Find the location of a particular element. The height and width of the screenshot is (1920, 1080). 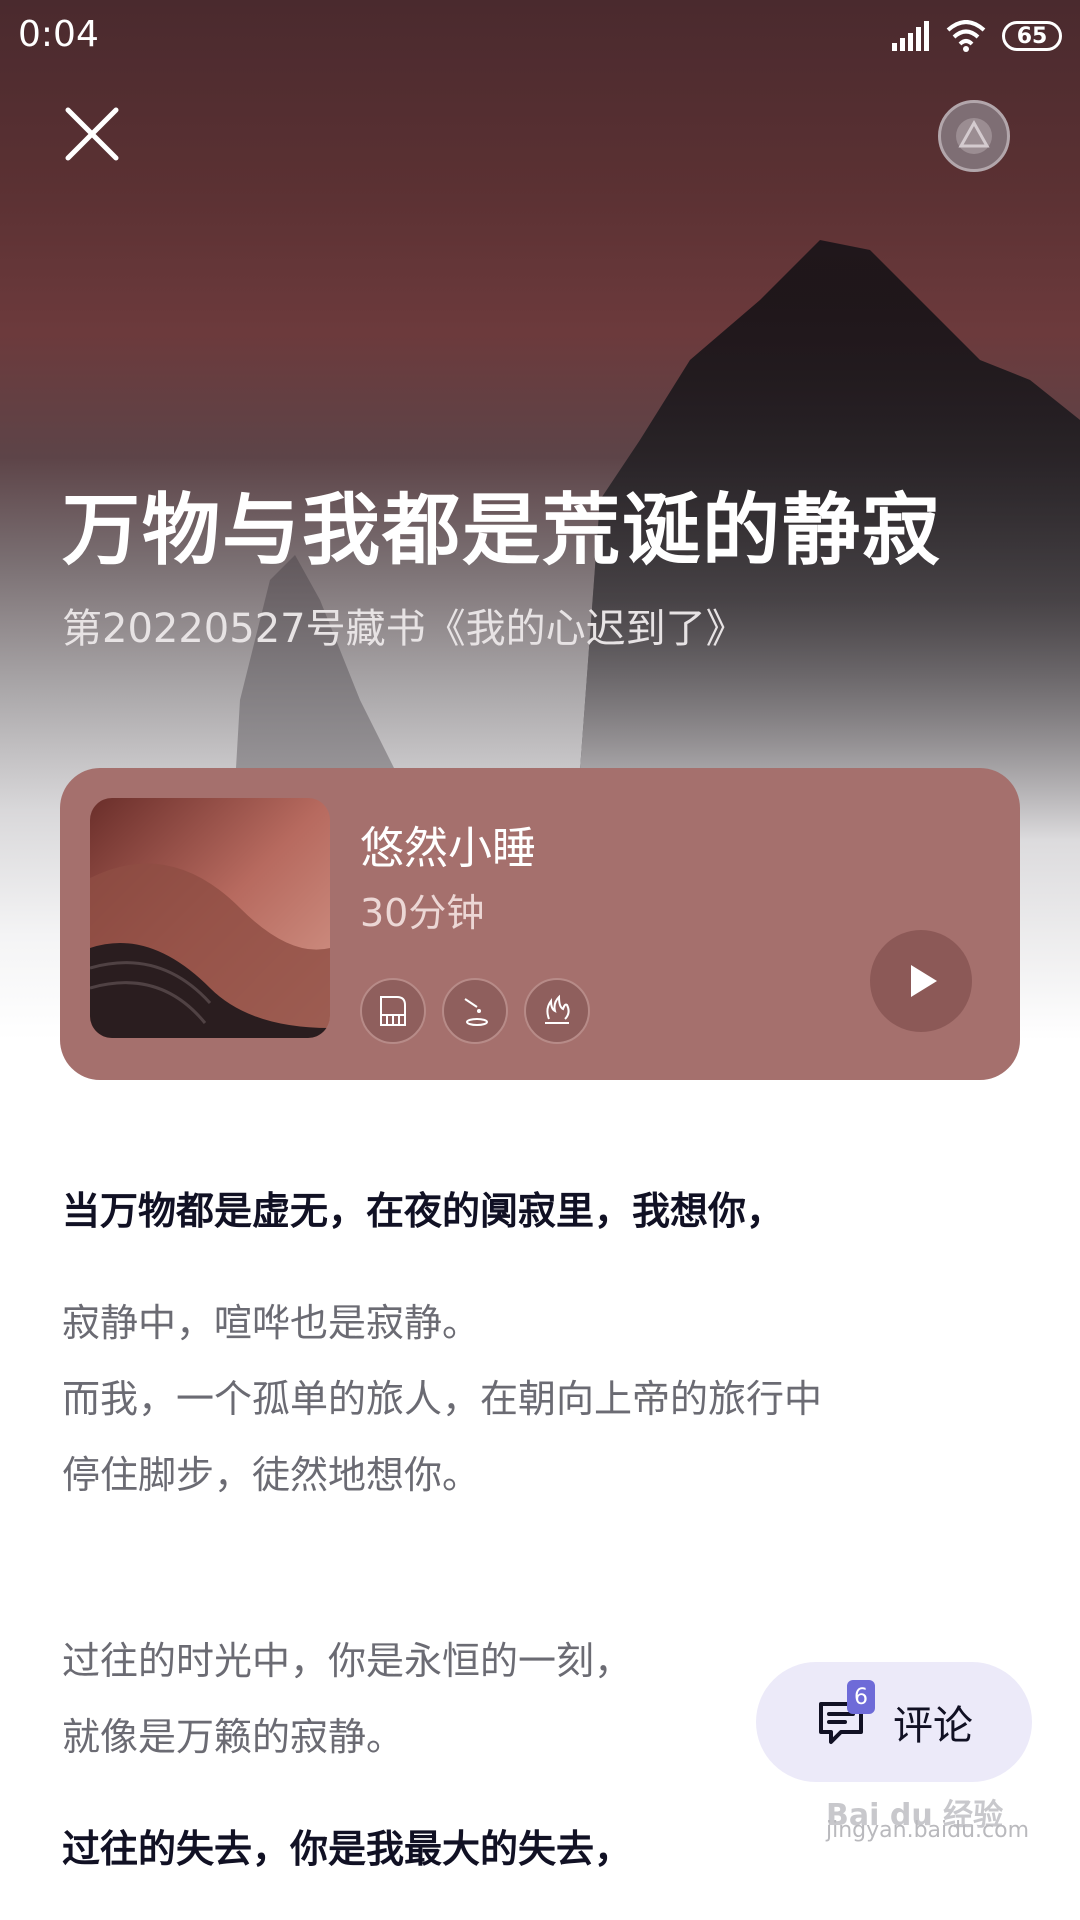

body-line: 过往的失去，你是我最大的失去， is located at coordinates (347, 1849).